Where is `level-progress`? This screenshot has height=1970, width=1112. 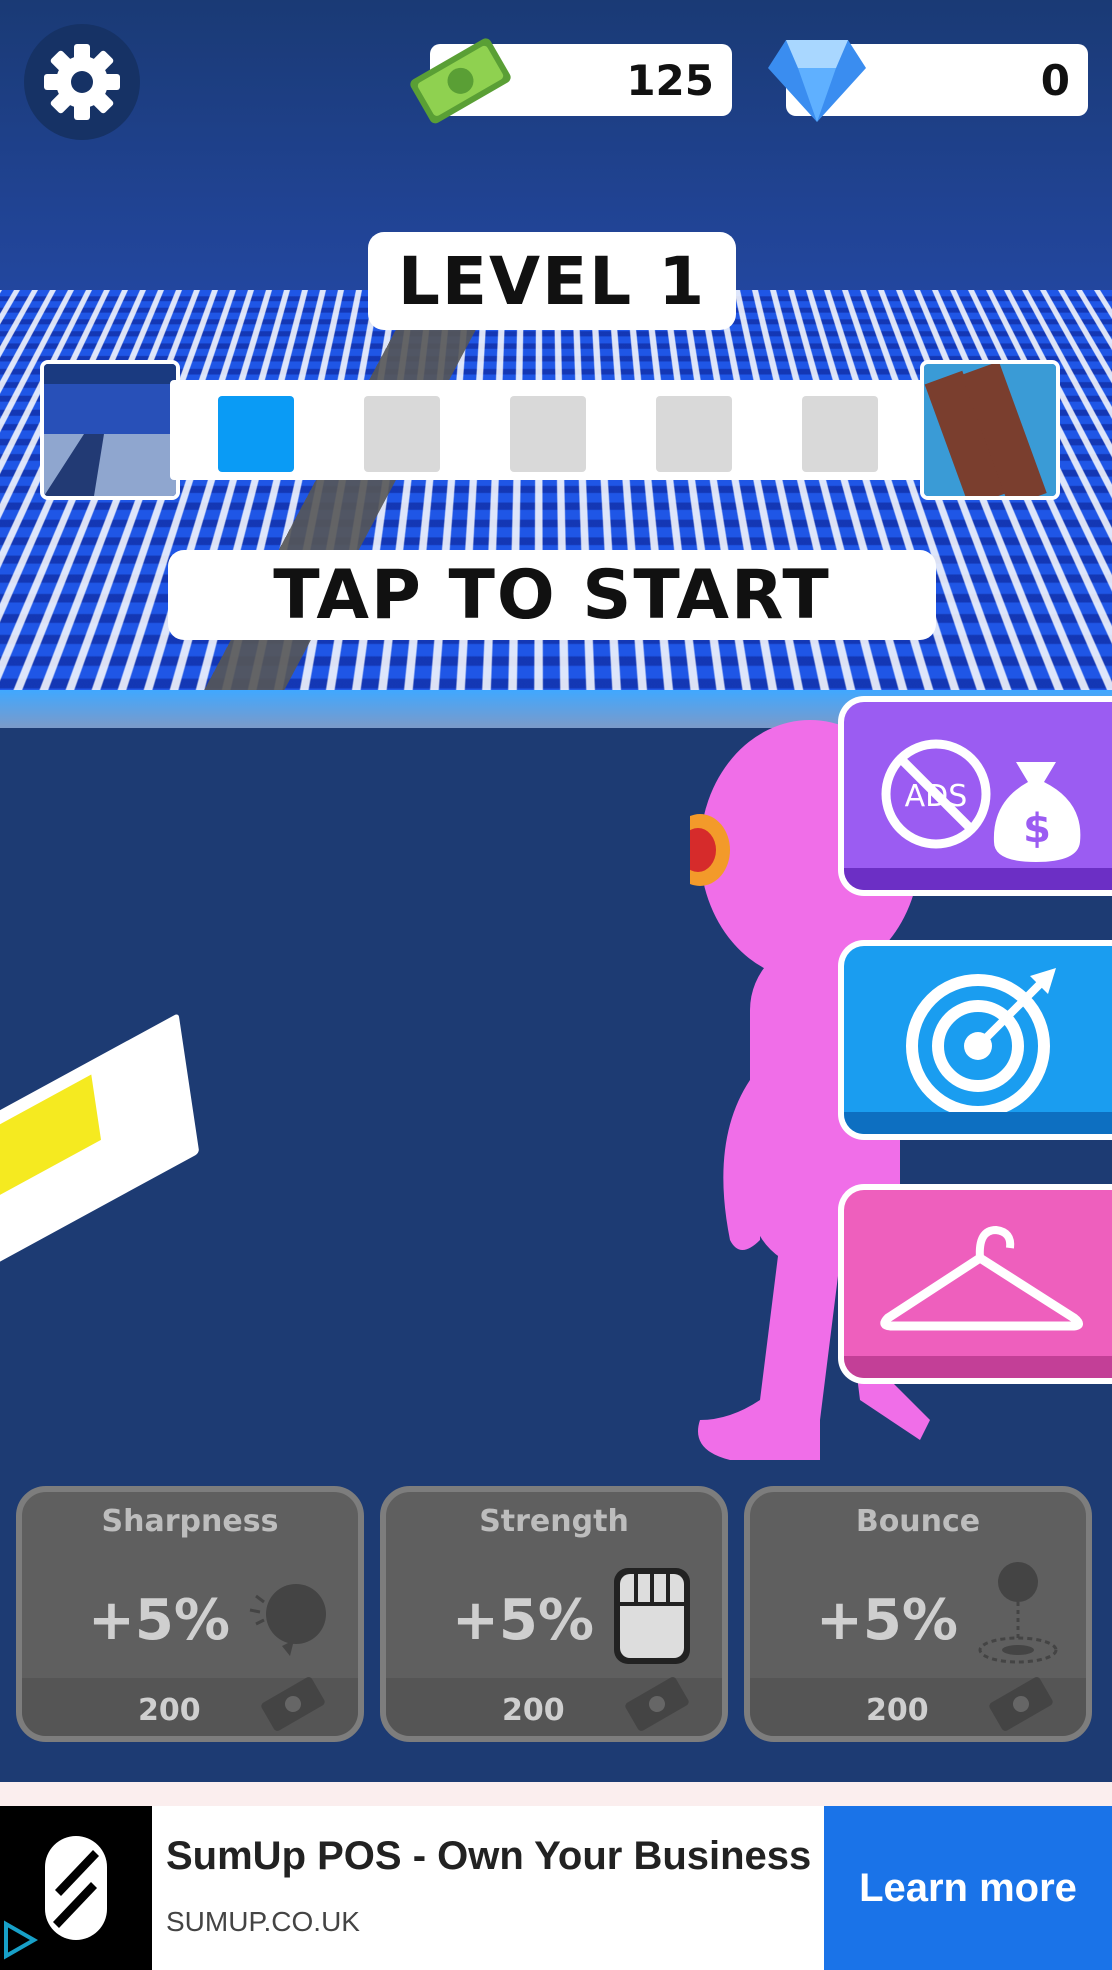 level-progress is located at coordinates (550, 431).